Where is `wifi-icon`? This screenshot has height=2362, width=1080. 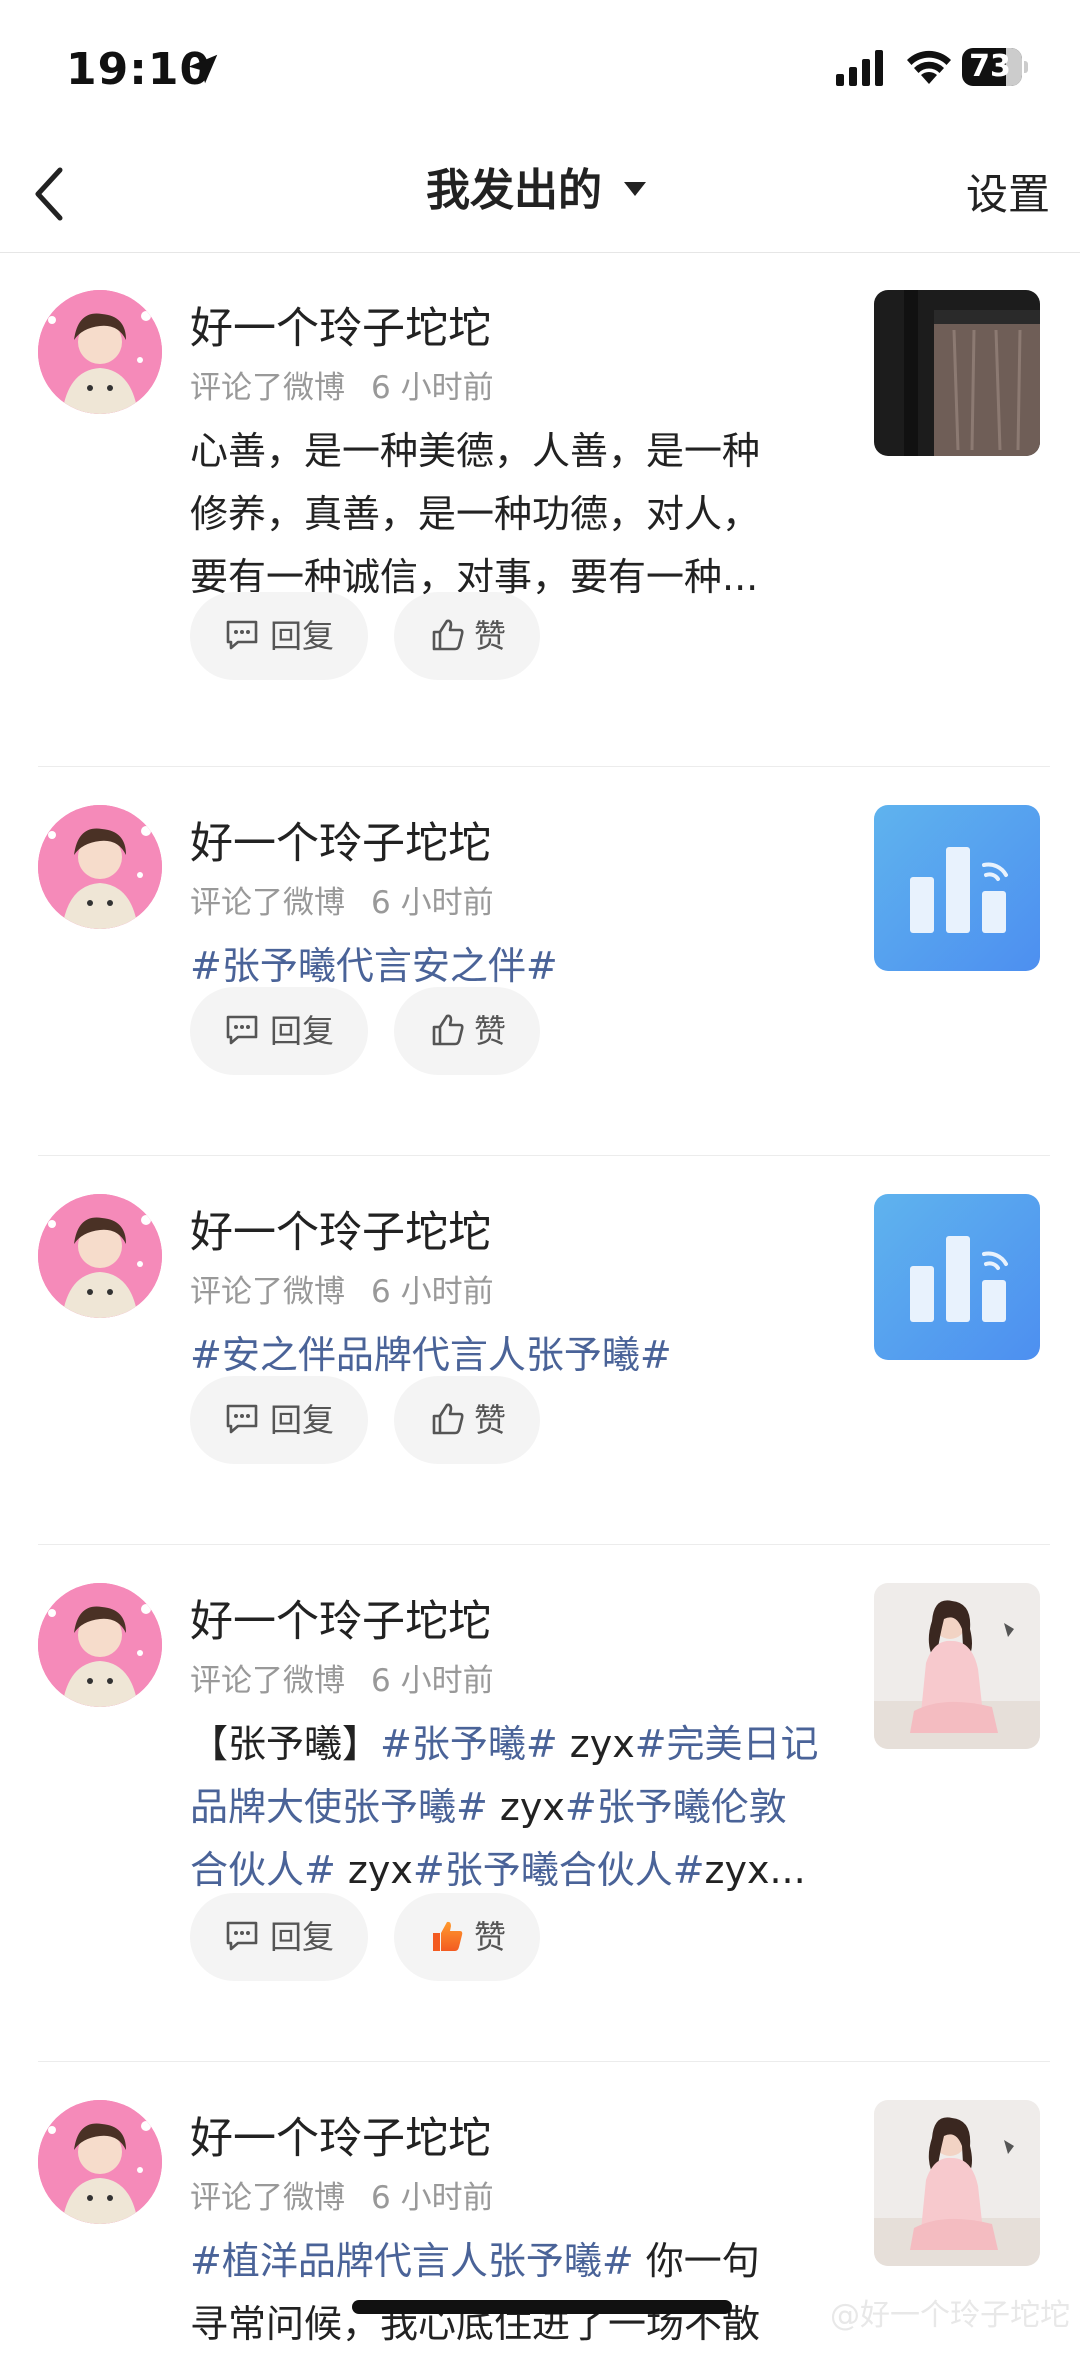 wifi-icon is located at coordinates (929, 67).